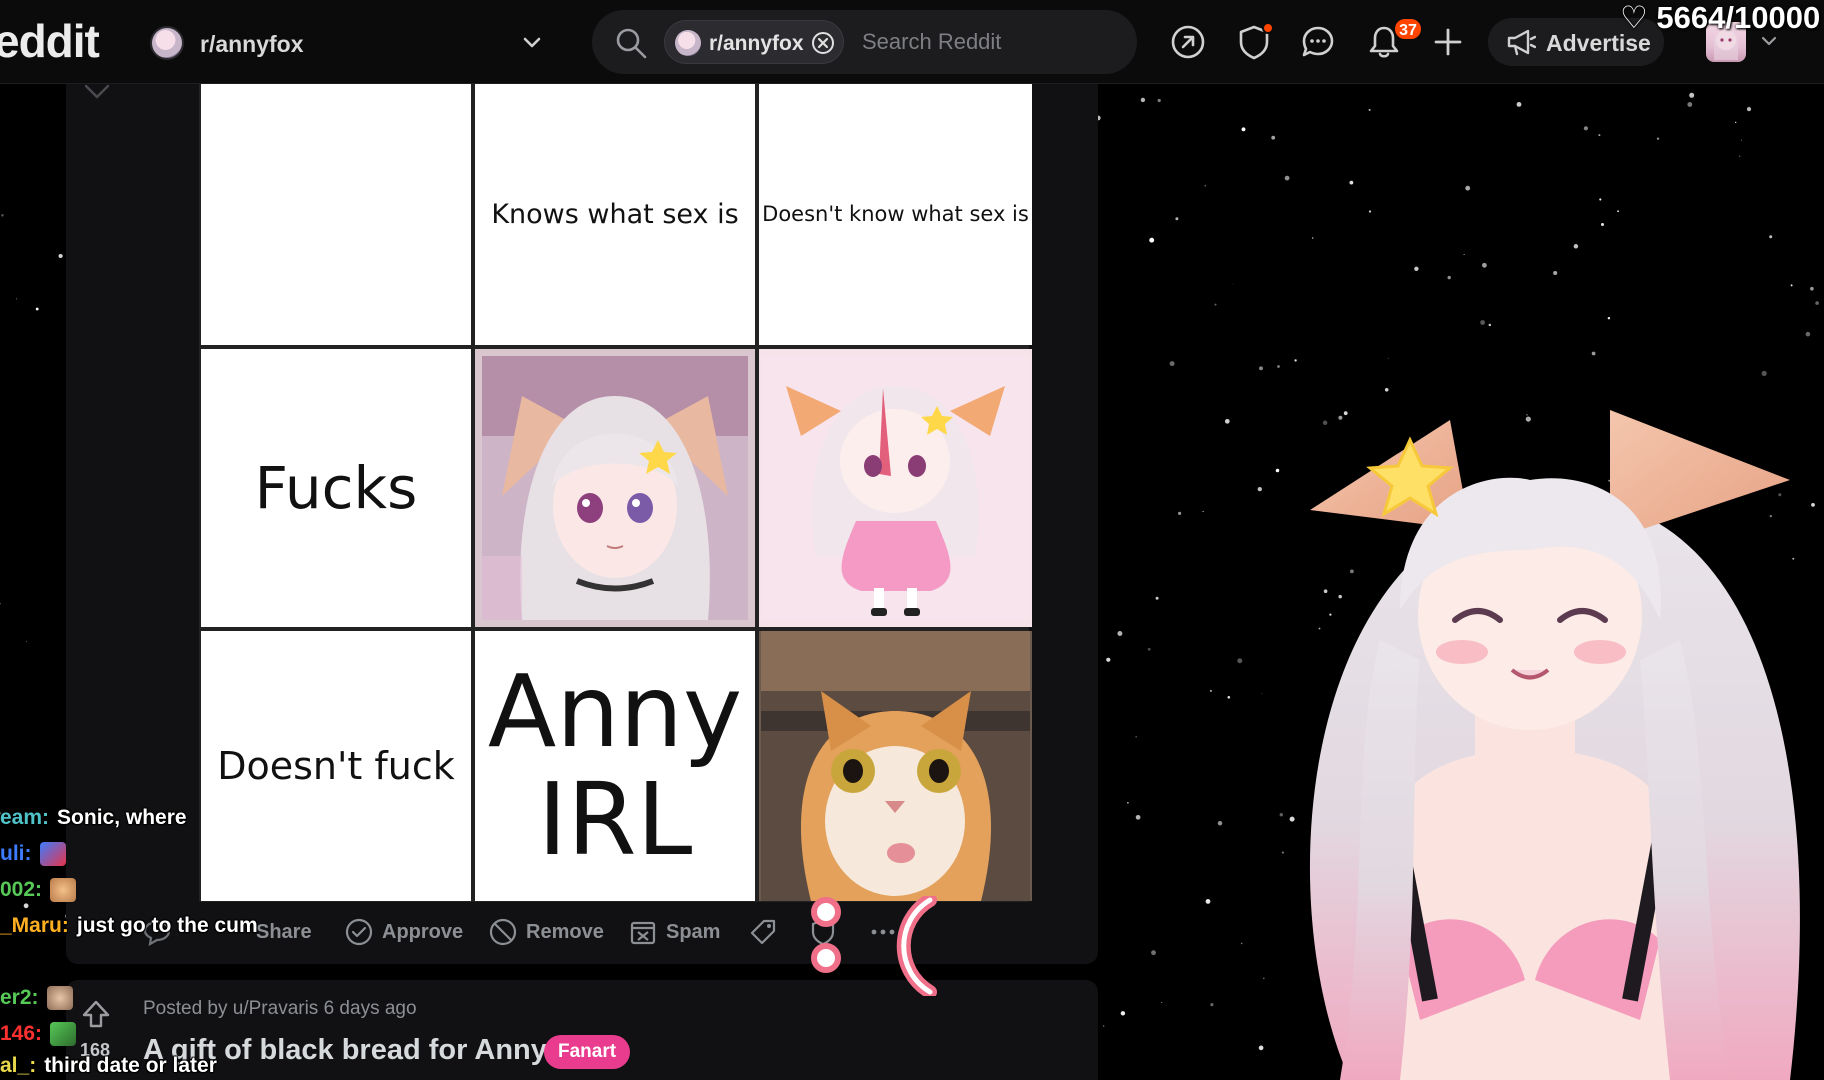  I want to click on search-scope-label: r/annyfox, so click(756, 43).